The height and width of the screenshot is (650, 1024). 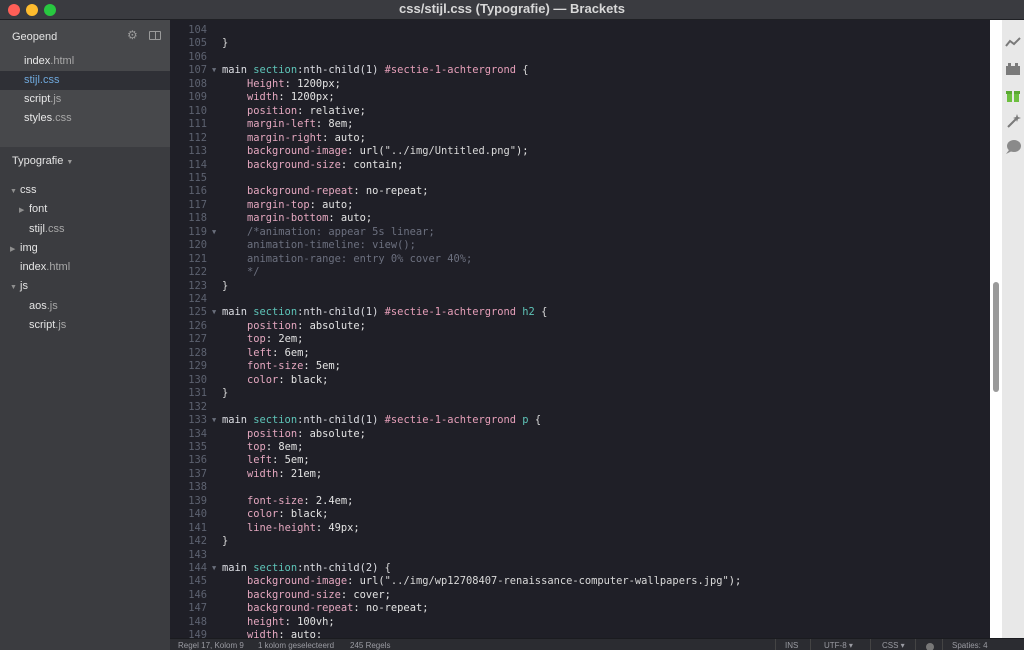 I want to click on scrollbar-thumb, so click(x=996, y=337).